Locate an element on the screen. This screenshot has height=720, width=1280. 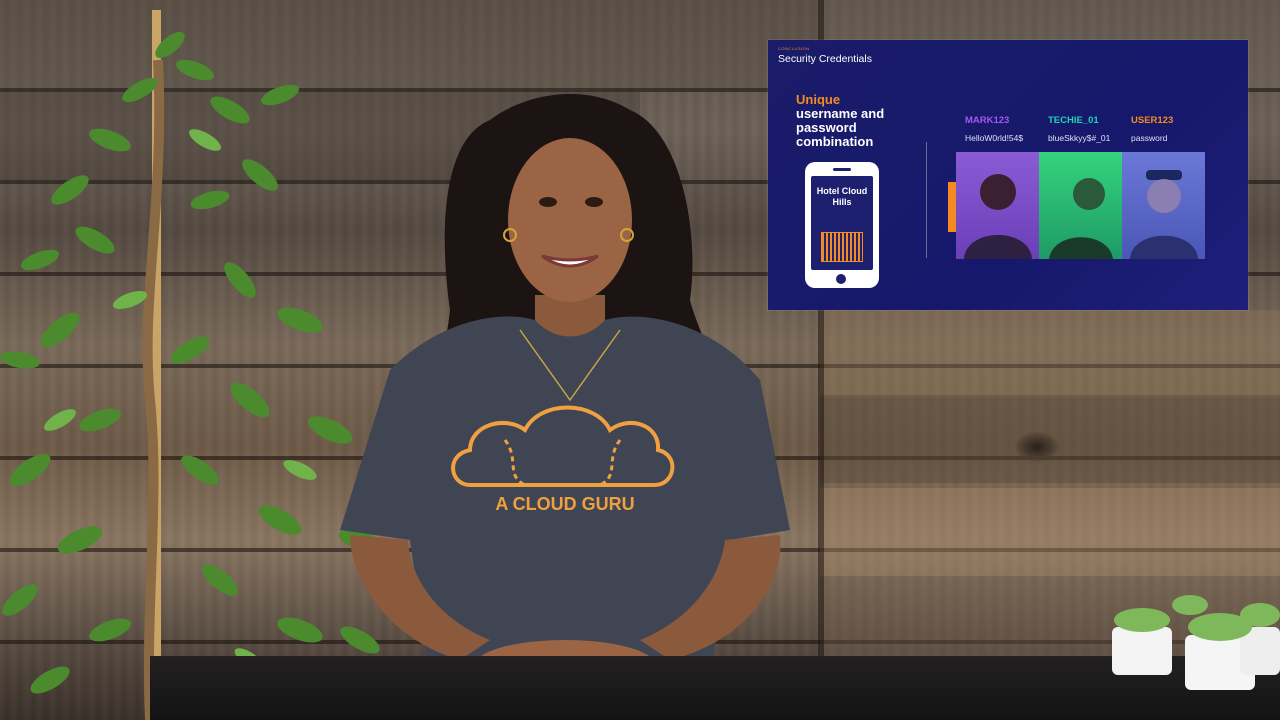
shirt-text: A CLOUD GURU is located at coordinates (564, 504).